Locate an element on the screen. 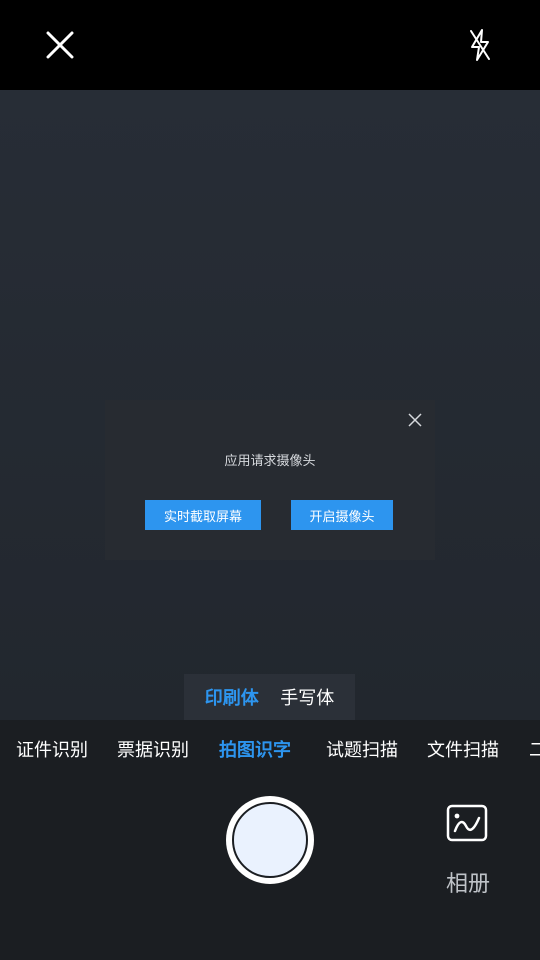  tab-id-recognition: 证件识别 is located at coordinates (52, 749).